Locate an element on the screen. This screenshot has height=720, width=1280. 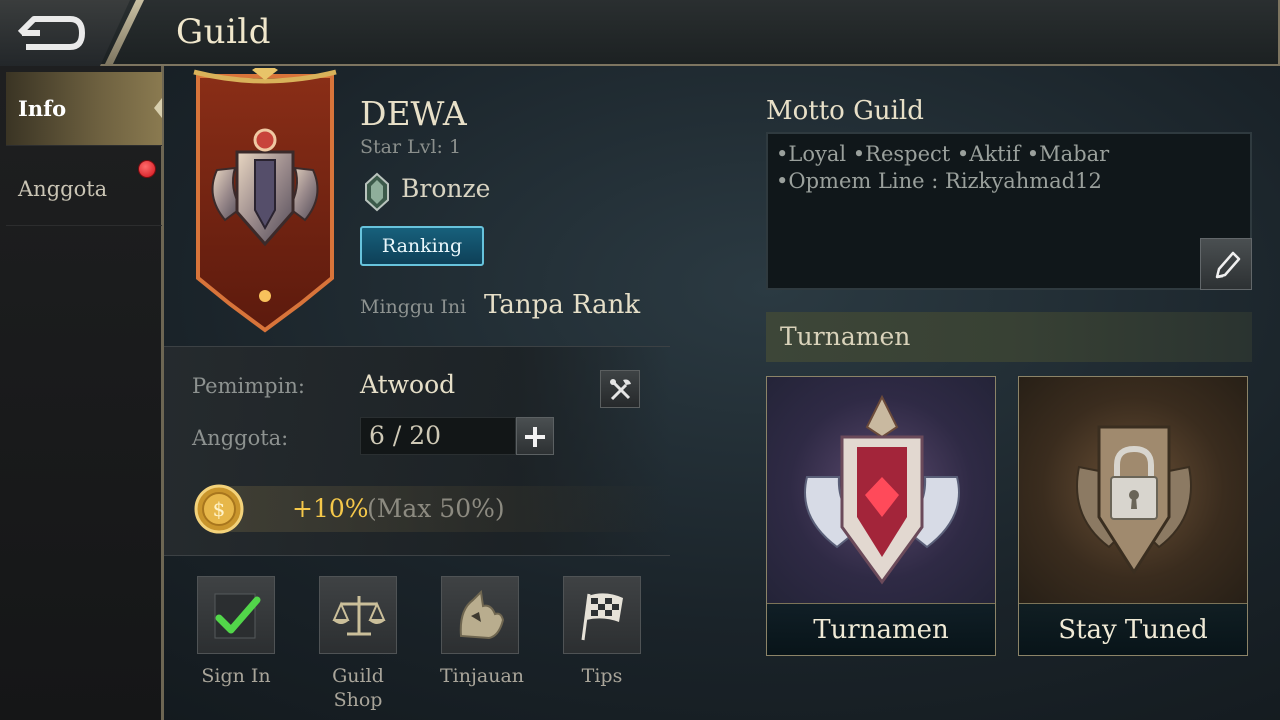
week-label: Minggu Ini is located at coordinates (413, 307).